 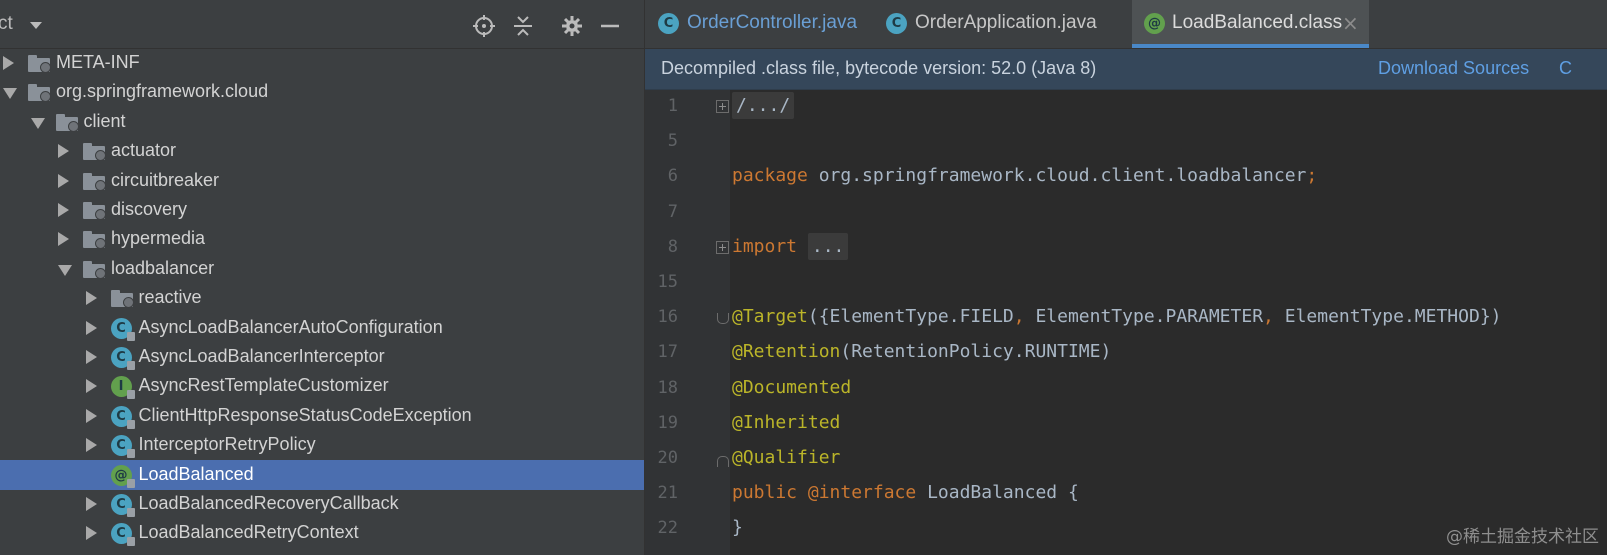 What do you see at coordinates (1126, 459) in the screenshot?
I see `code-line: 20 @Qualifier` at bounding box center [1126, 459].